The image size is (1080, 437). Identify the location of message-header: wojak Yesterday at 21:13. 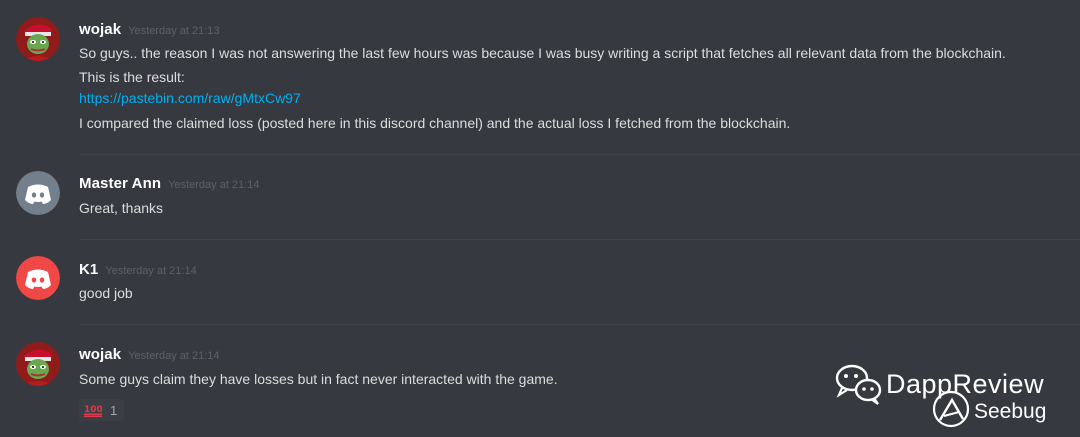
(149, 31).